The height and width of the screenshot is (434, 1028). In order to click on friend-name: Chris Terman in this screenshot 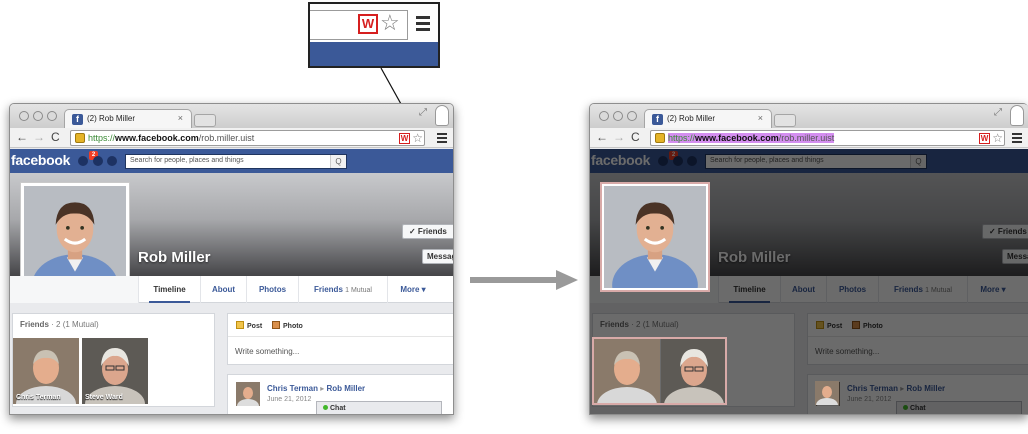, I will do `click(38, 397)`.